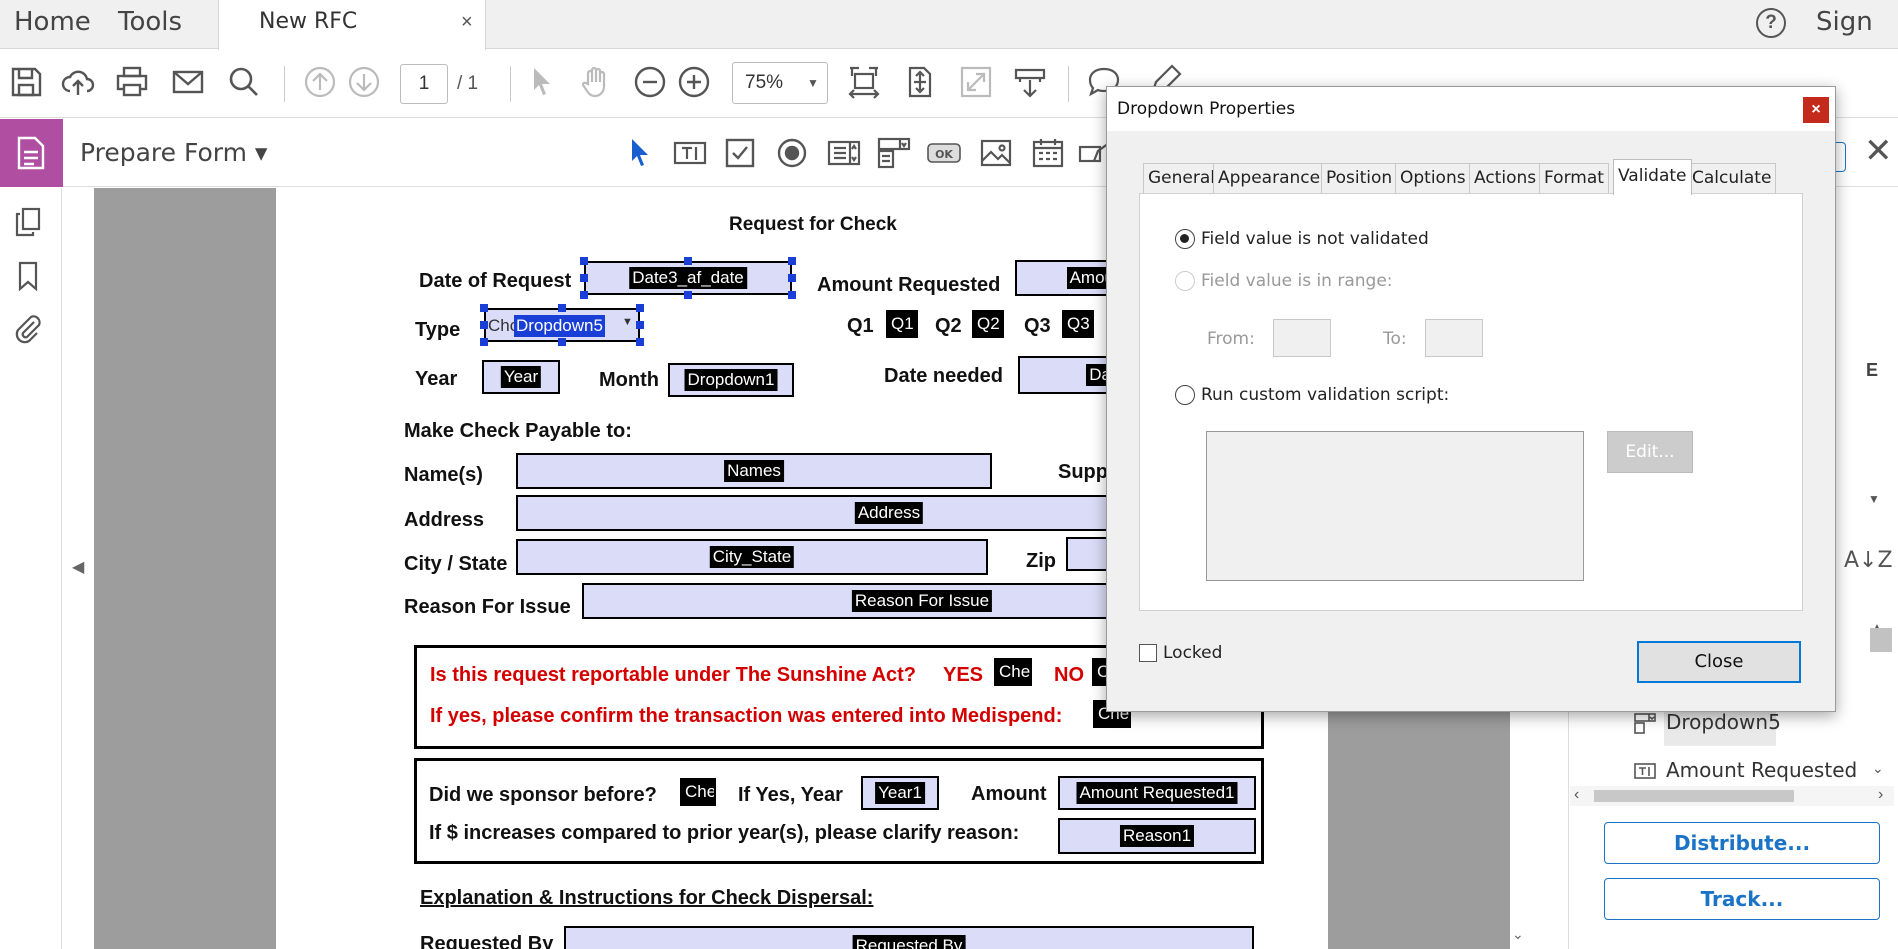 This screenshot has width=1898, height=949. What do you see at coordinates (864, 82) in the screenshot?
I see `fit-width-icon` at bounding box center [864, 82].